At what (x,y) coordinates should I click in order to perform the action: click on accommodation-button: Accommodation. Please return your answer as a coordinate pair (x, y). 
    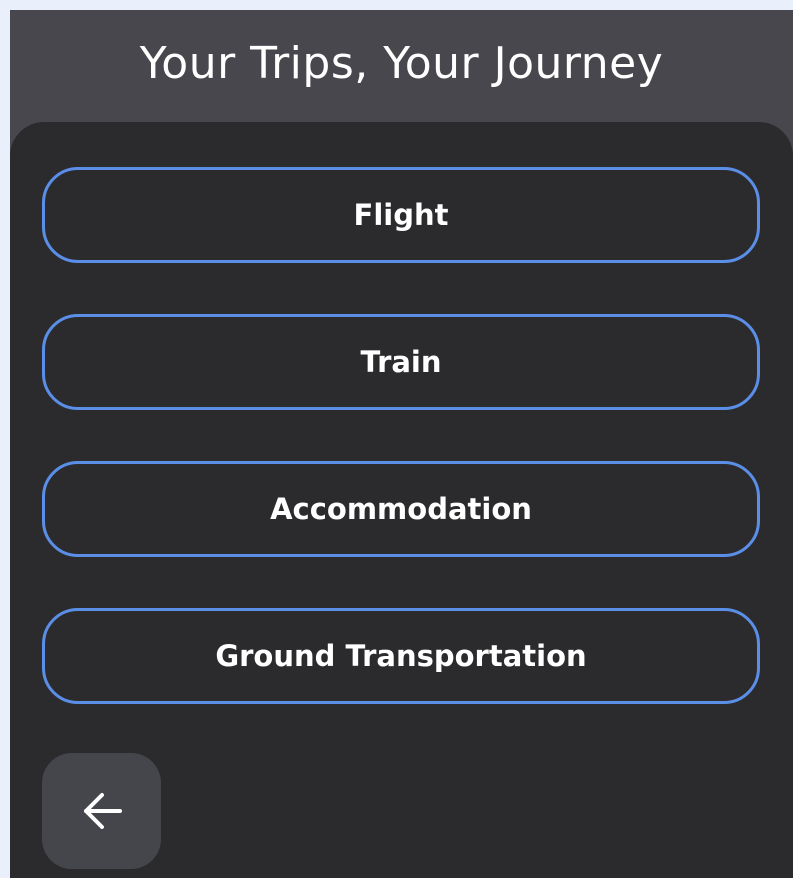
    Looking at the image, I should click on (401, 509).